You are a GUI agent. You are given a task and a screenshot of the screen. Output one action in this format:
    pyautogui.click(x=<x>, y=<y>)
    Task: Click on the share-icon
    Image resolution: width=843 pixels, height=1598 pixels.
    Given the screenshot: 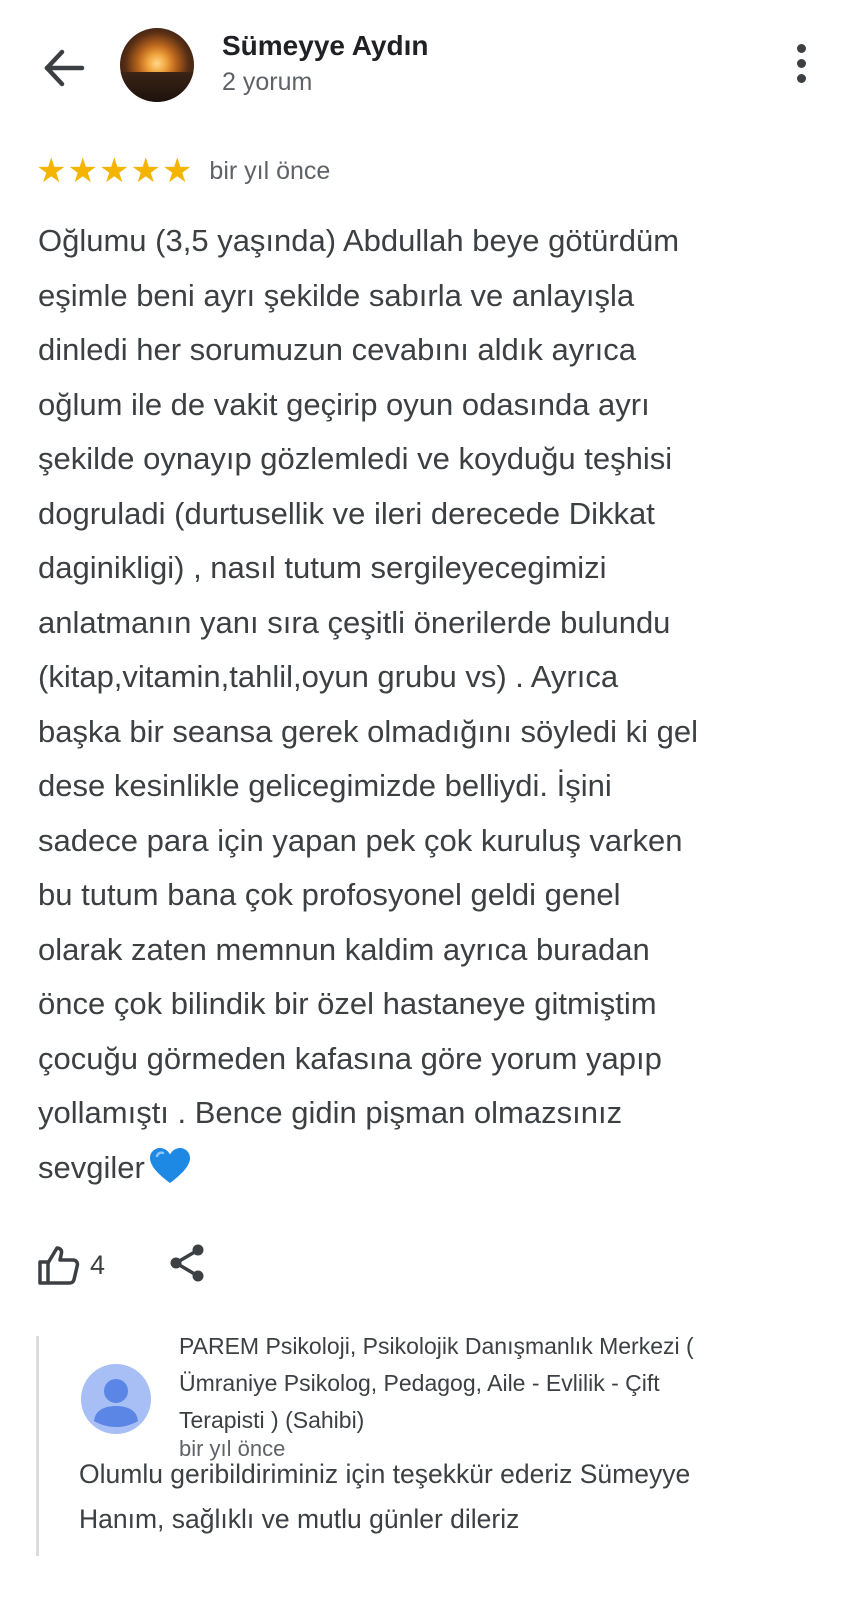 What is the action you would take?
    pyautogui.click(x=187, y=1262)
    